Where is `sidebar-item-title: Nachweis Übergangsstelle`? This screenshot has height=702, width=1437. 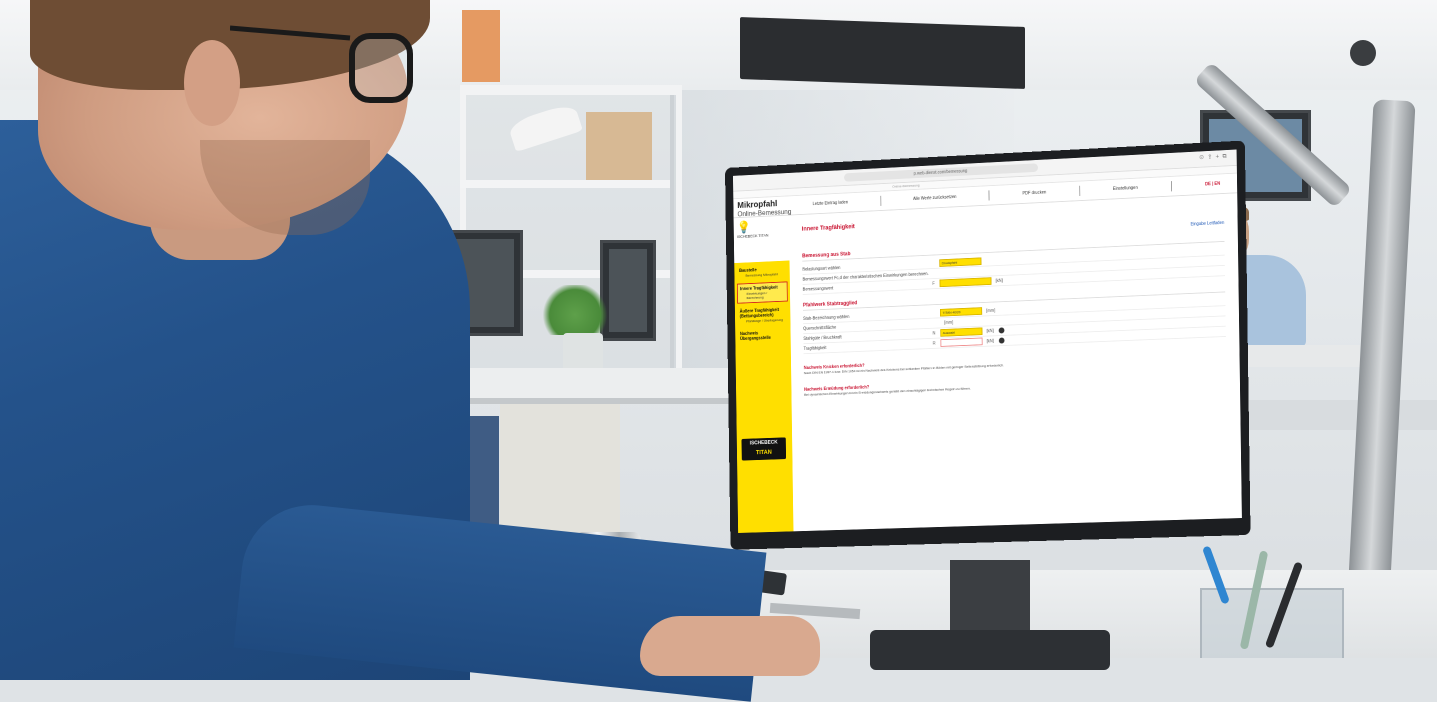 sidebar-item-title: Nachweis Übergangsstelle is located at coordinates (755, 336).